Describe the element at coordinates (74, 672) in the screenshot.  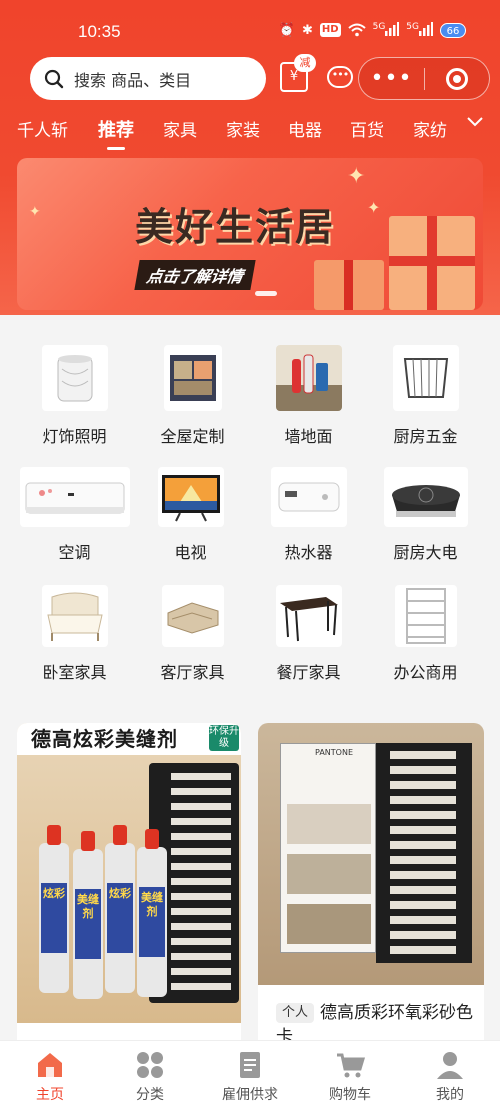
I see `category-label: 卧室家具` at that location.